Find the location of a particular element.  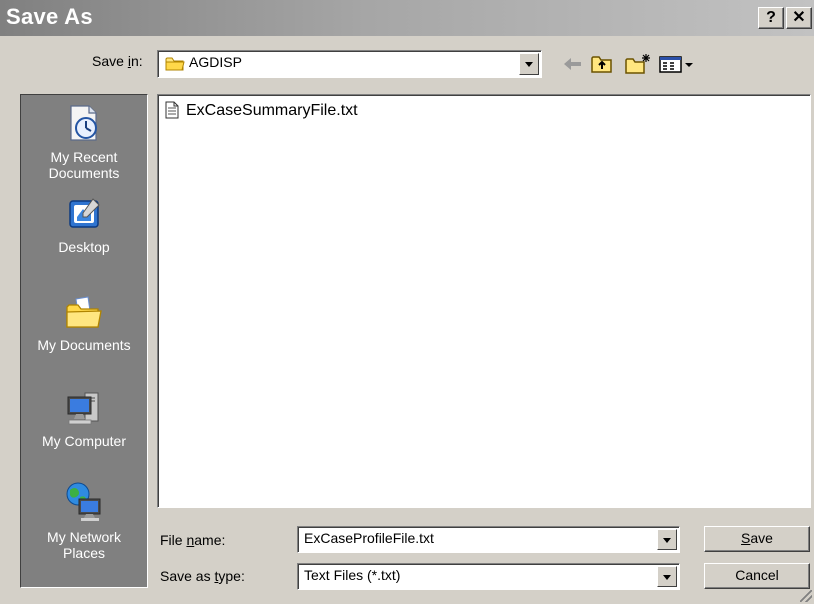

place-label: My Computer is located at coordinates (84, 441).